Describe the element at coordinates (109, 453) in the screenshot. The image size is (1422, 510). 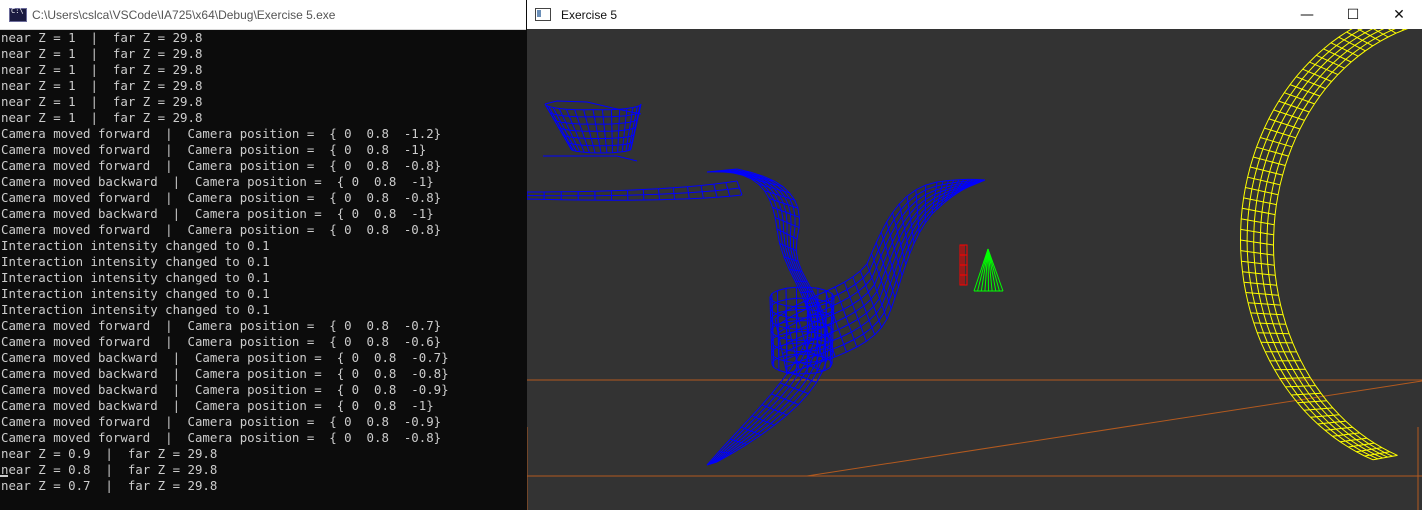
I see `console-line: near Z = 0.9 | far Z = 29.8` at that location.